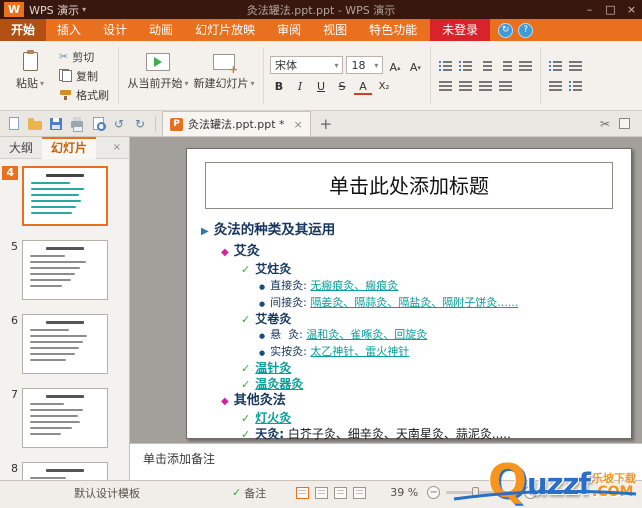 Image resolution: width=642 pixels, height=508 pixels. What do you see at coordinates (117, 147) in the screenshot?
I see `close-panel-icon: ×` at bounding box center [117, 147].